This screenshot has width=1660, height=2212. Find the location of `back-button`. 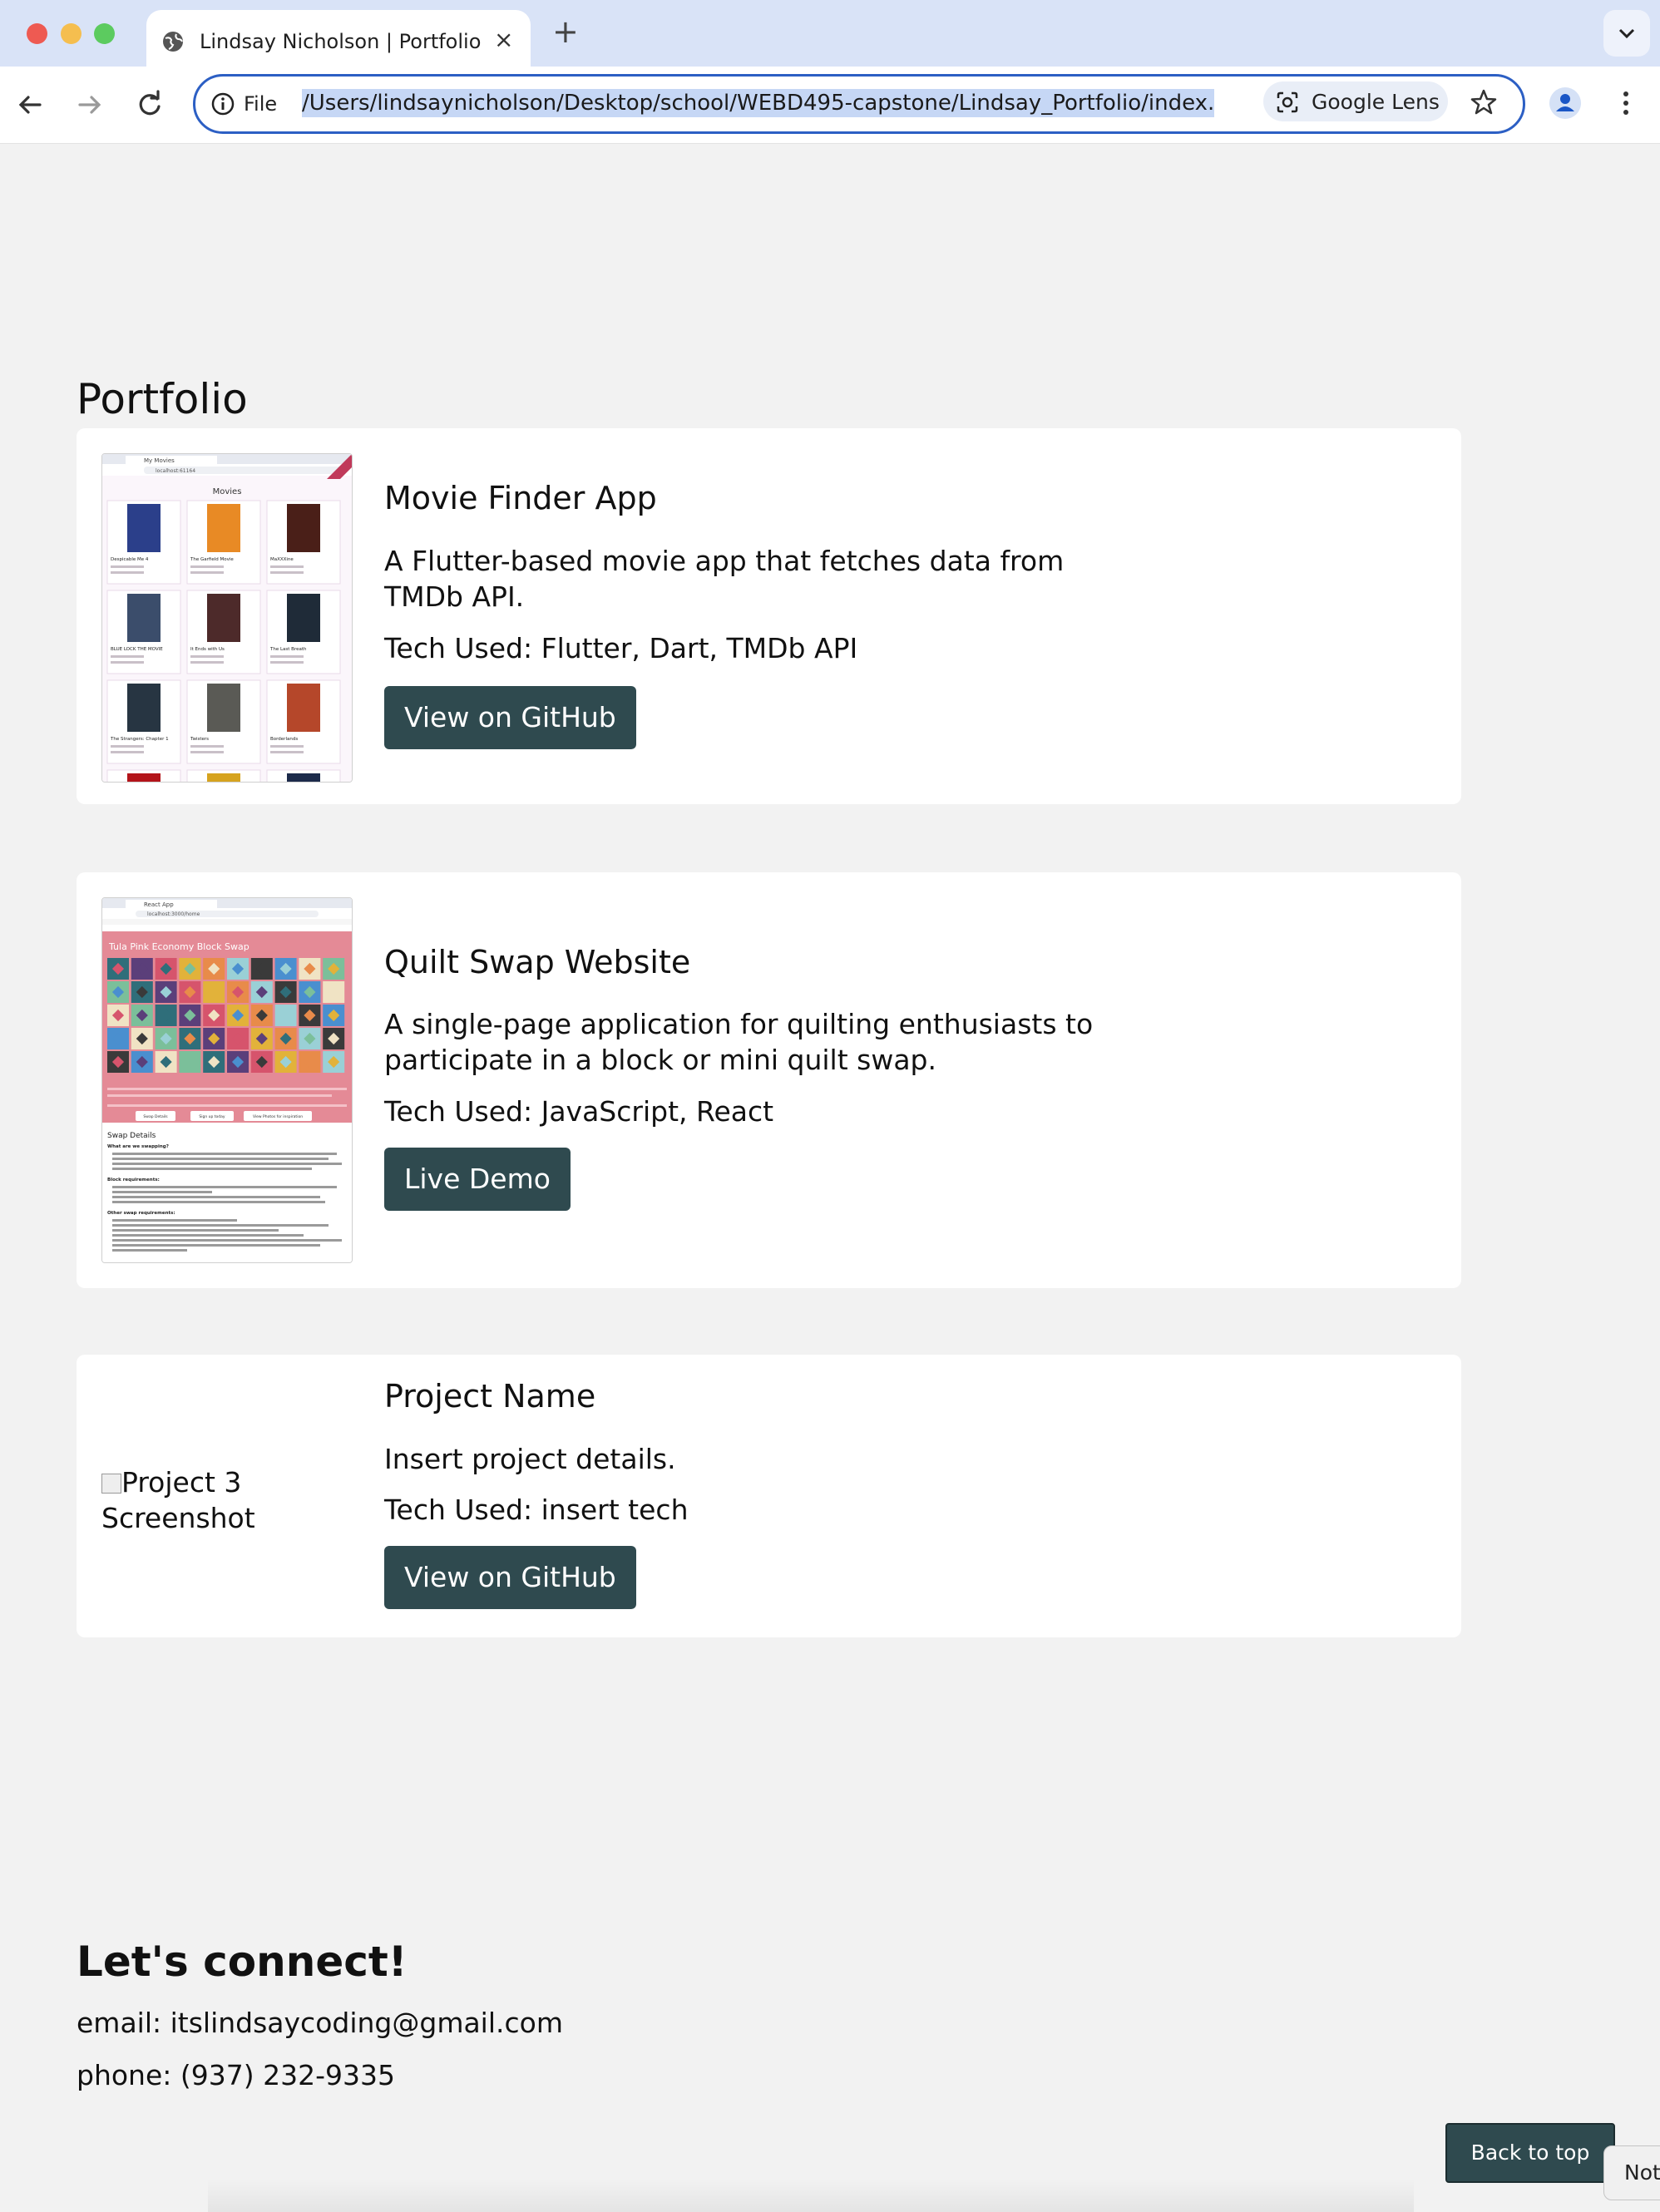

back-button is located at coordinates (30, 104).